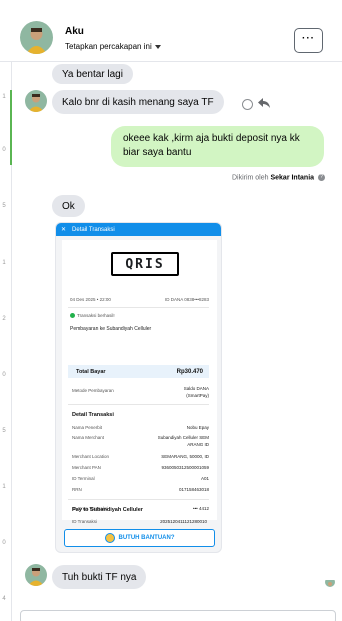 The width and height of the screenshot is (342, 621). I want to click on detail-label: Merchant Location, so click(91, 456).